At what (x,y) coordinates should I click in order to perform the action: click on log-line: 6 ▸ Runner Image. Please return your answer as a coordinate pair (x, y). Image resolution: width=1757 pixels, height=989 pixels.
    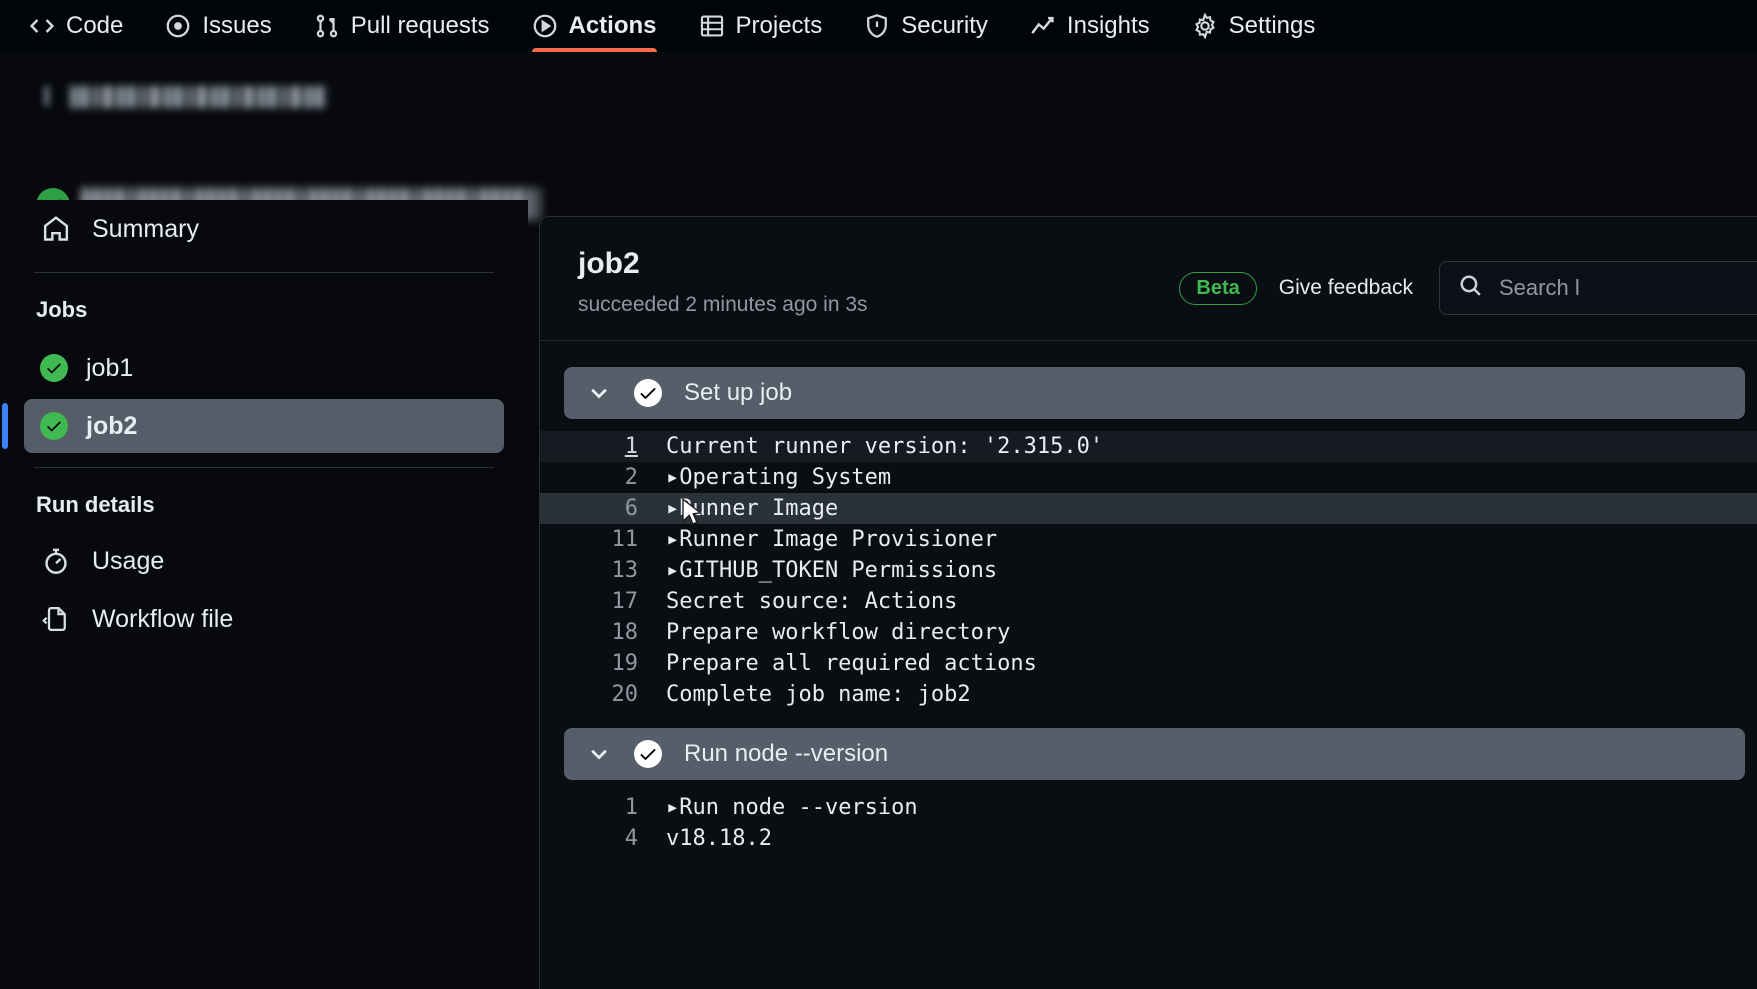
    Looking at the image, I should click on (1148, 508).